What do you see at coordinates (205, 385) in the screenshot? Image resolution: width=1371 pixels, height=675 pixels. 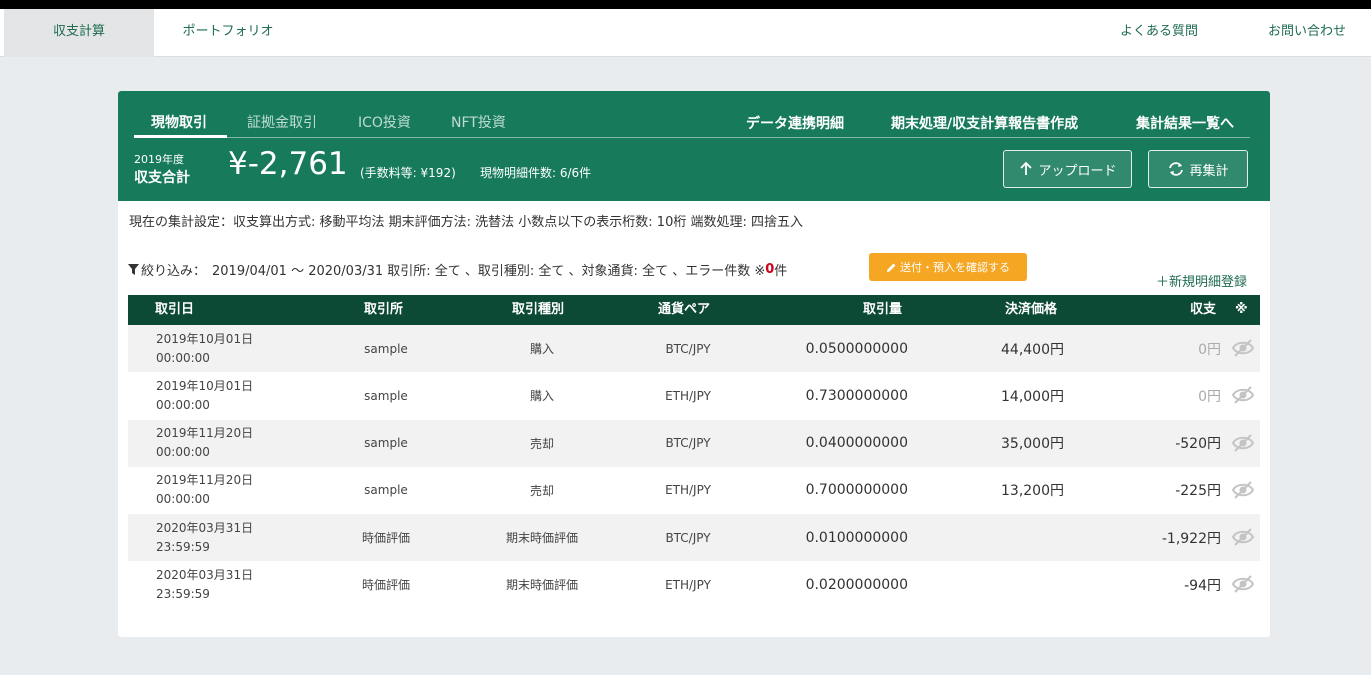 I see `cell-date-day: 2019年10月01日` at bounding box center [205, 385].